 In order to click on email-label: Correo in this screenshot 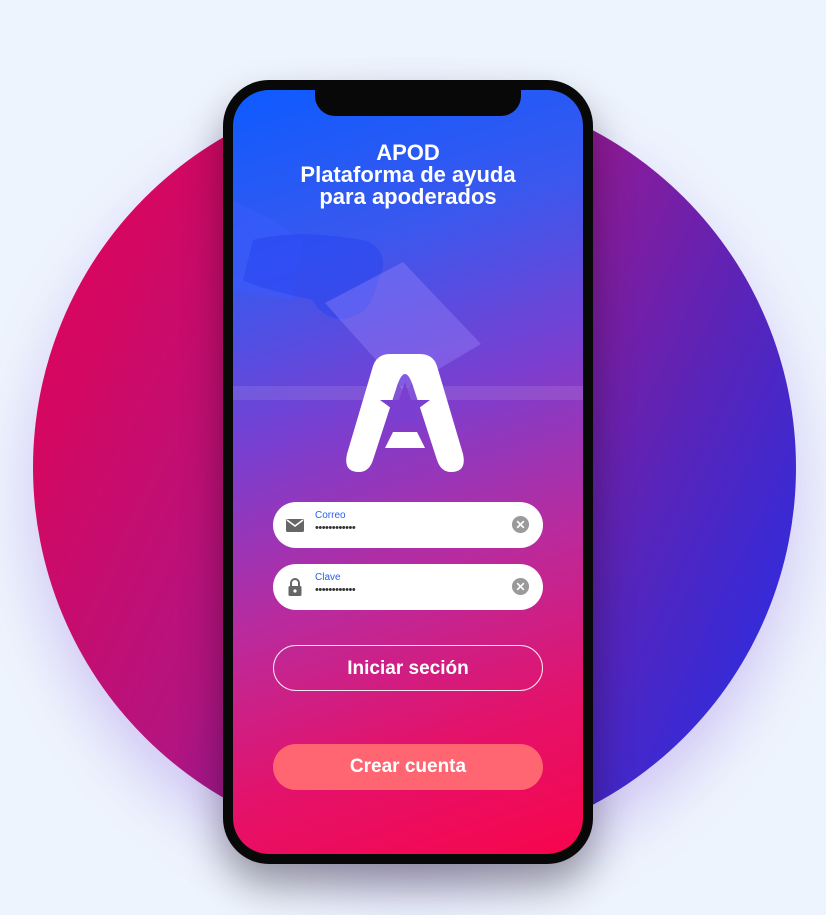, I will do `click(330, 515)`.